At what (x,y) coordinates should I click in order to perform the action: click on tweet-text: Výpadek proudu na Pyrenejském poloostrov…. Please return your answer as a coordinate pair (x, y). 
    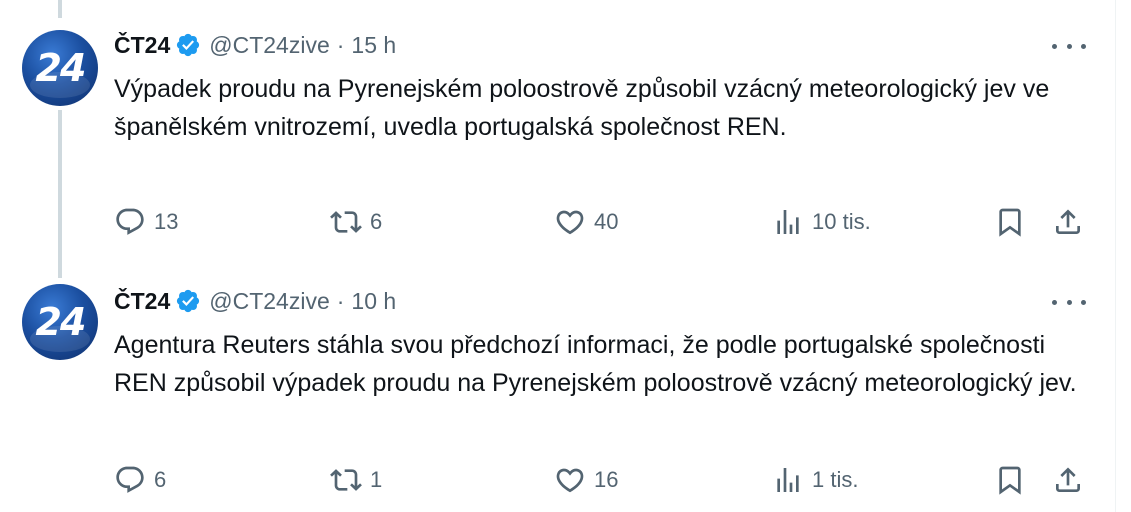
    Looking at the image, I should click on (582, 108).